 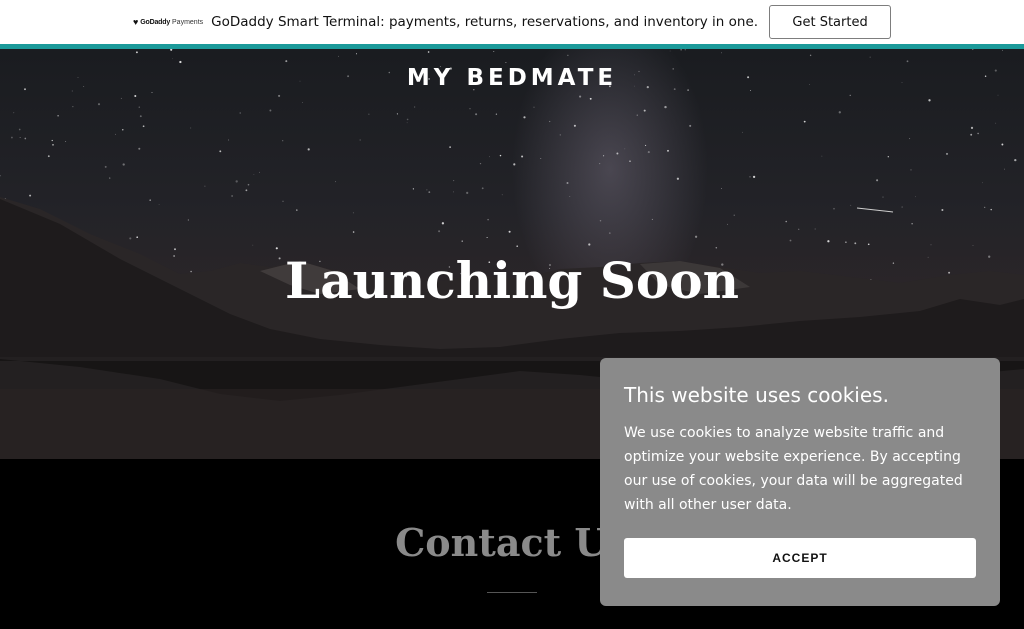 What do you see at coordinates (875, 210) in the screenshot?
I see `shooting-star` at bounding box center [875, 210].